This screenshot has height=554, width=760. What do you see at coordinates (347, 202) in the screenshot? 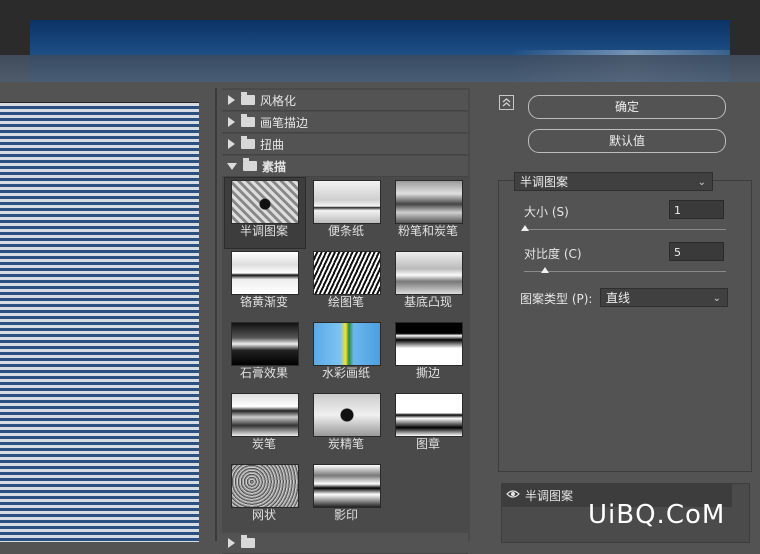
I see `filter-thumb-note-paper` at bounding box center [347, 202].